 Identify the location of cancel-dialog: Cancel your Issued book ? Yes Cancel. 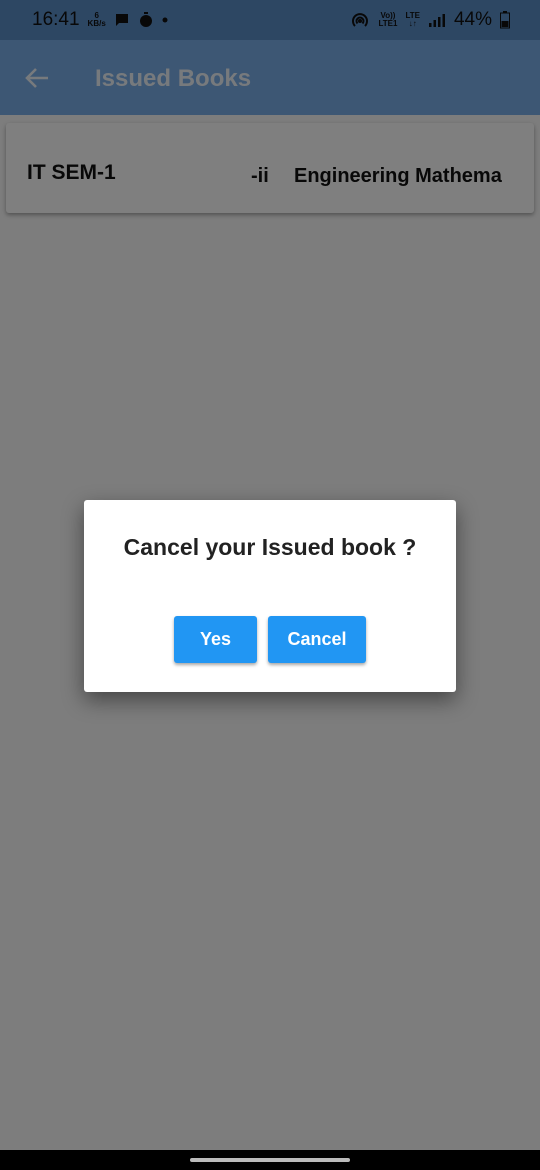
(270, 596).